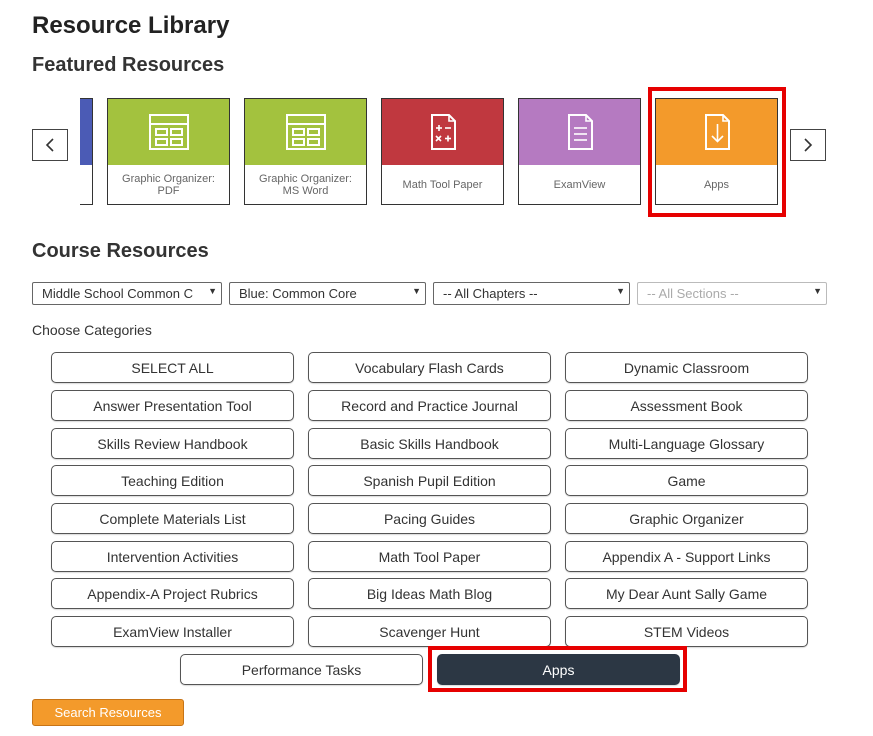  I want to click on category-button-answer-presentation-tool: Answer Presentation Tool, so click(172, 405).